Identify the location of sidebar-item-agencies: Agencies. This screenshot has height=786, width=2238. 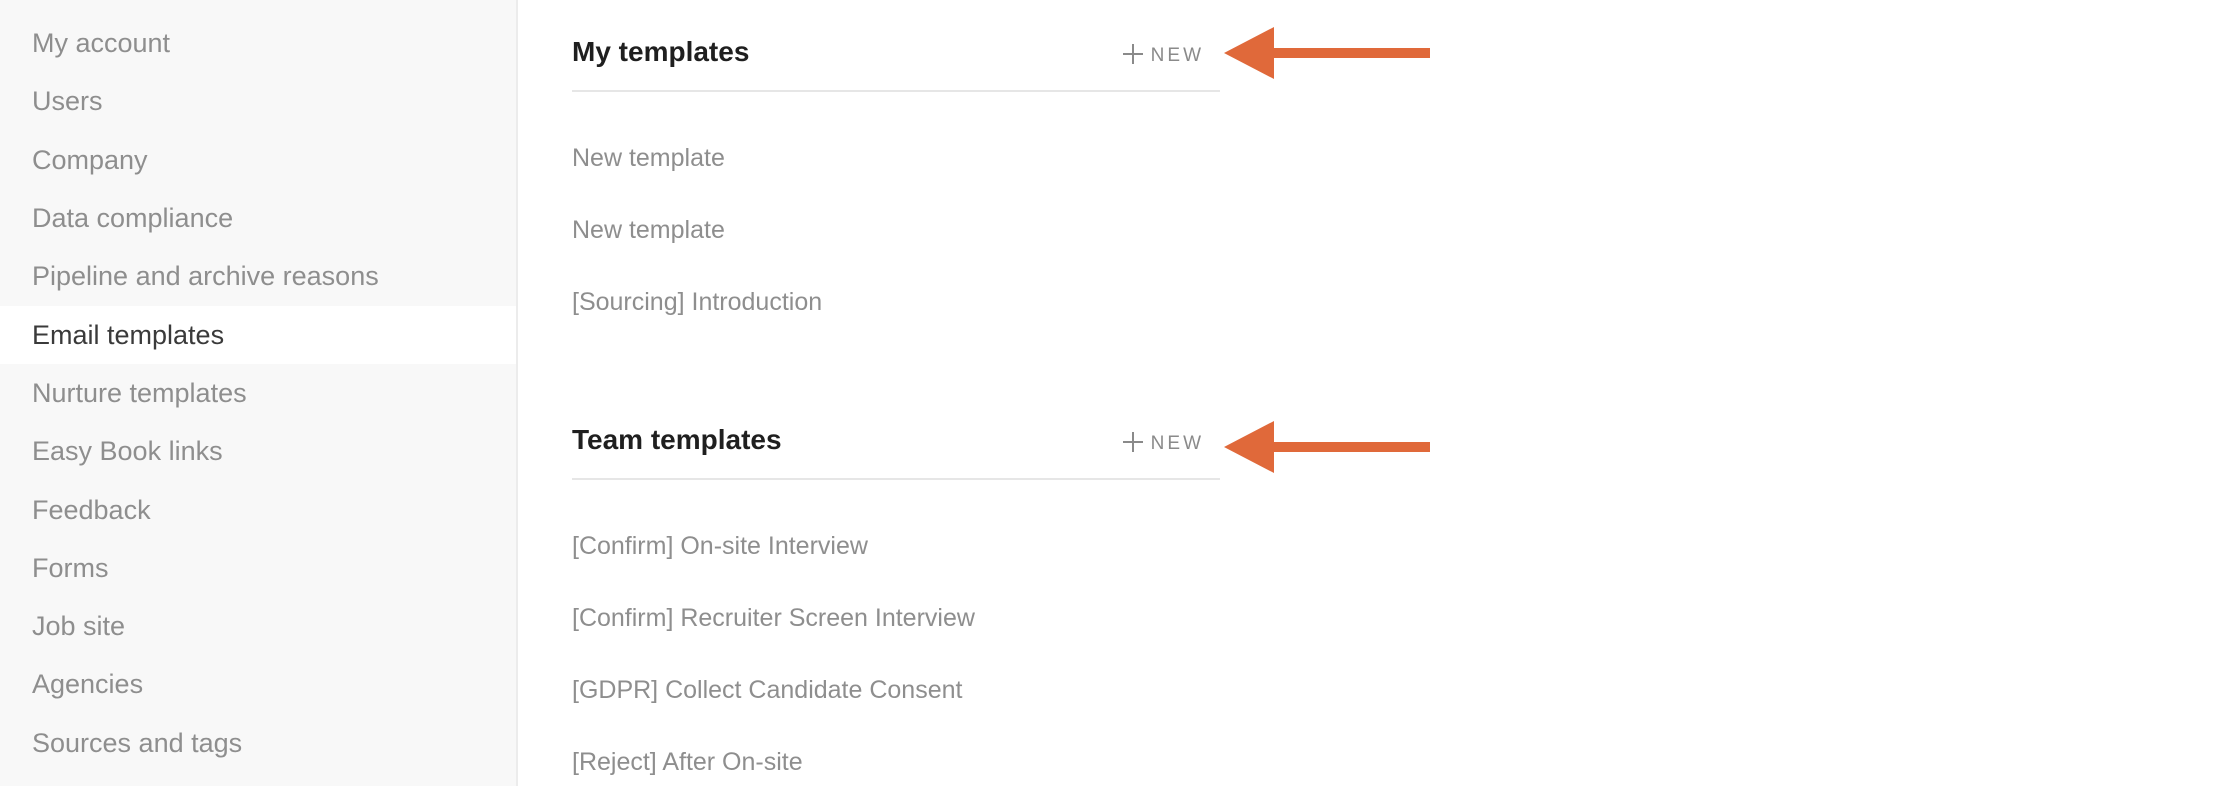
(258, 684).